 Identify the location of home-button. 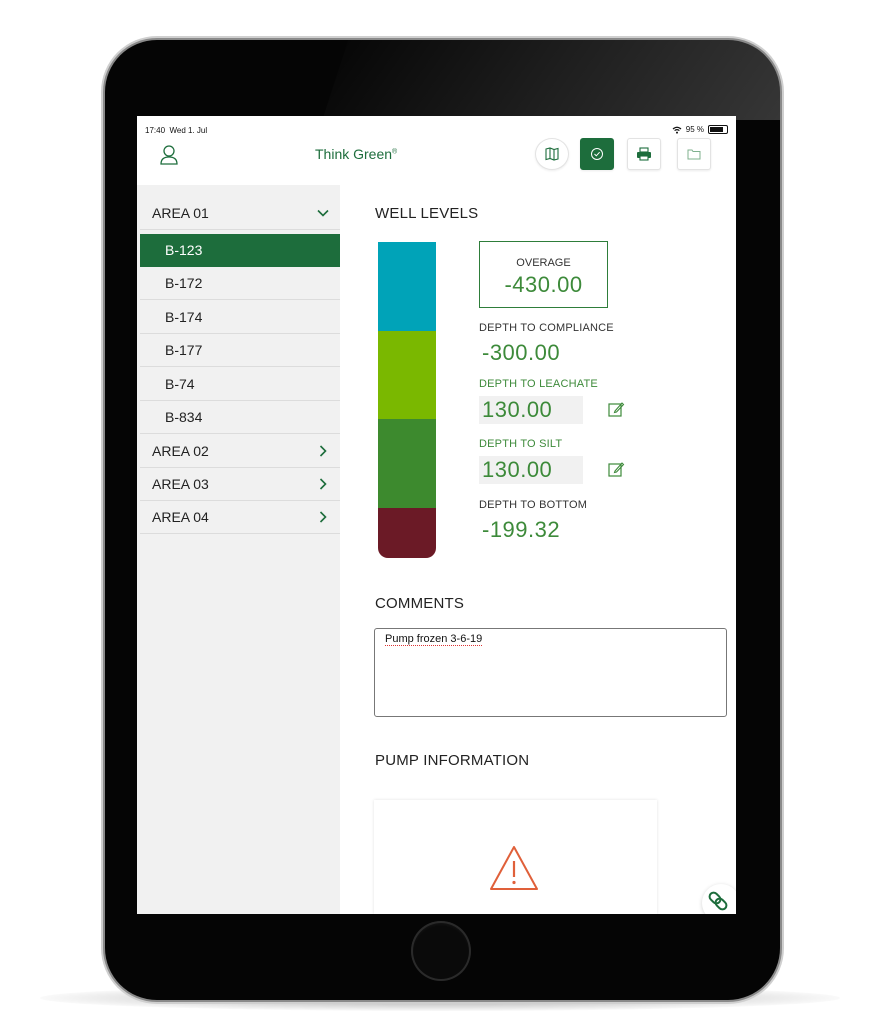
(441, 951).